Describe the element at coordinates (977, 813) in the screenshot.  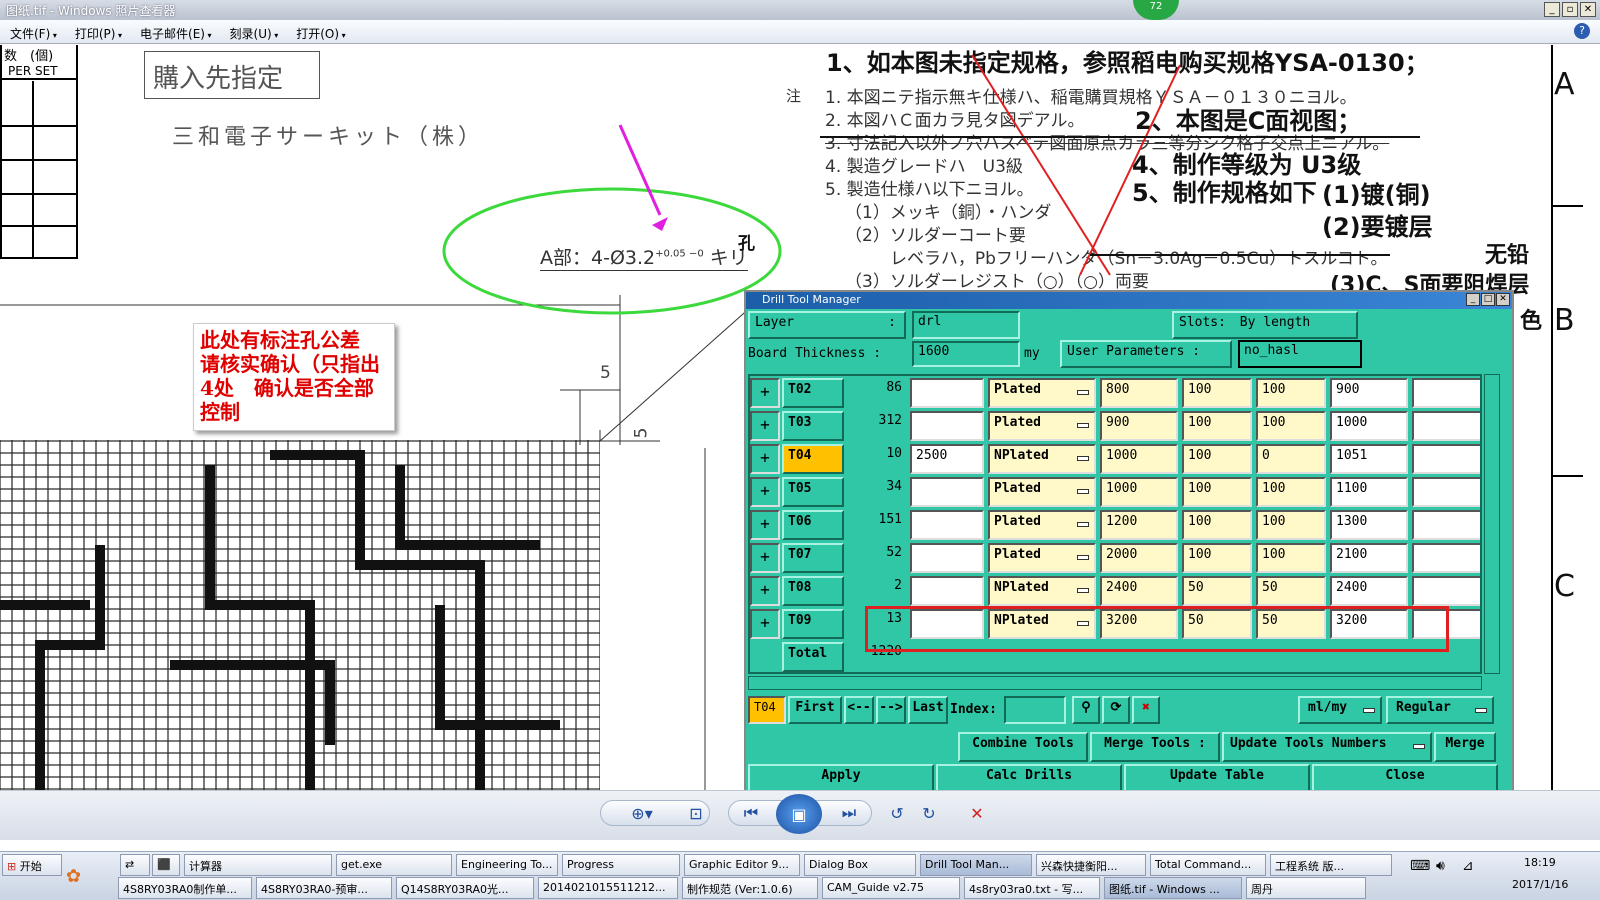
I see `delete-image-icon: ✕` at that location.